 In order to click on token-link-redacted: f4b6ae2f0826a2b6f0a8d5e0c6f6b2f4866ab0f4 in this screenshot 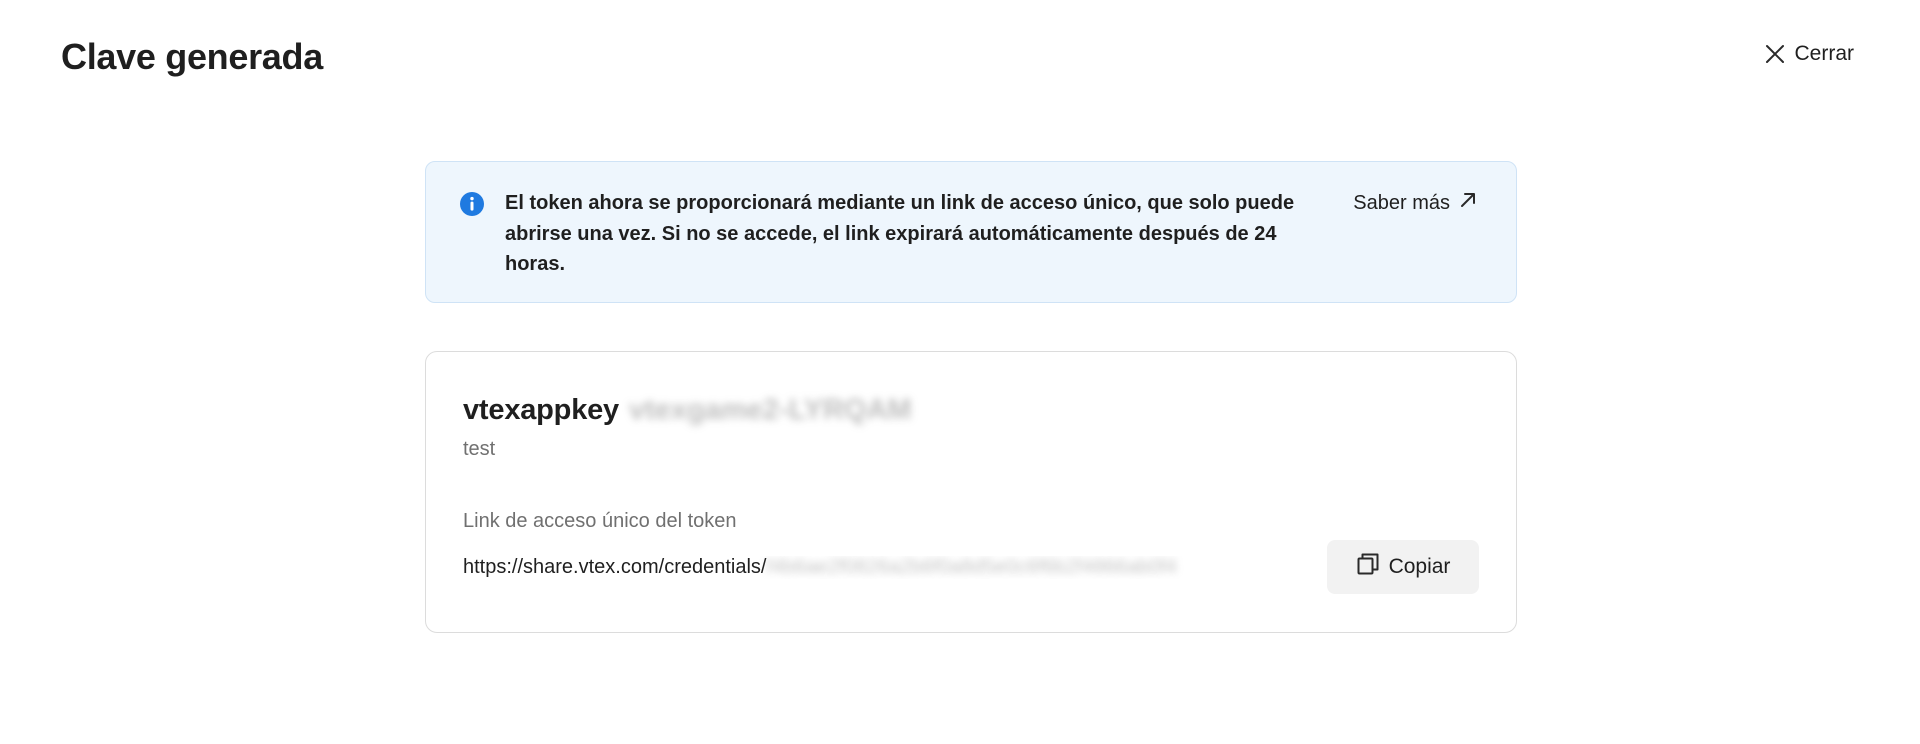, I will do `click(971, 567)`.